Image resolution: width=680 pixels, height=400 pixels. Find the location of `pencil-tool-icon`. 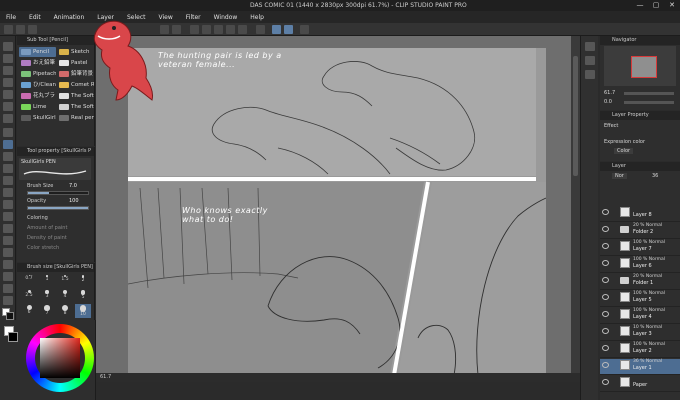

pencil-tool-icon is located at coordinates (8, 144).